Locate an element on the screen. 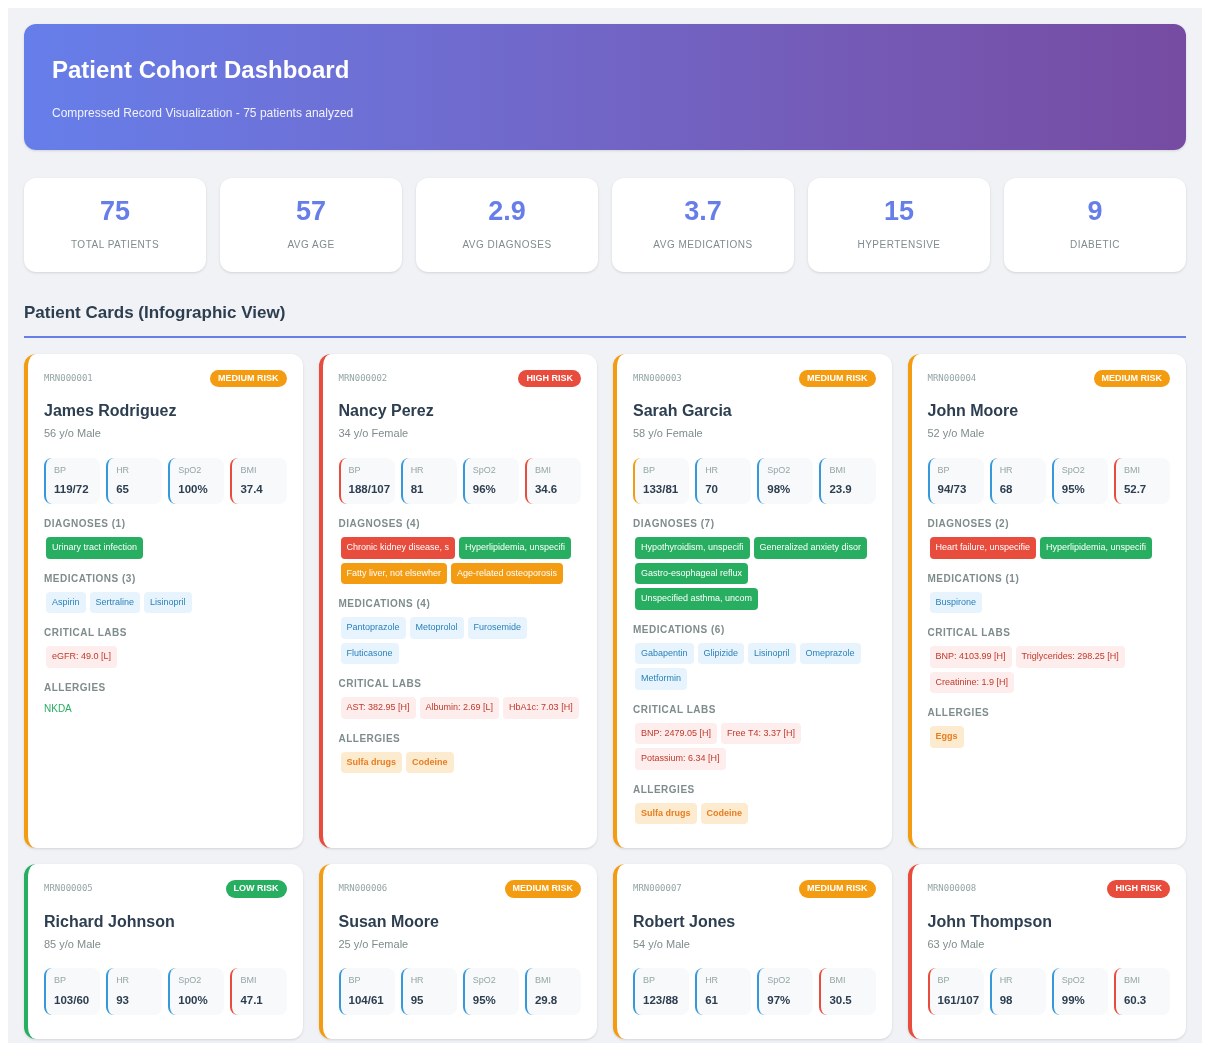 This screenshot has height=1043, width=1210. vital-value: 99% is located at coordinates (1073, 1000).